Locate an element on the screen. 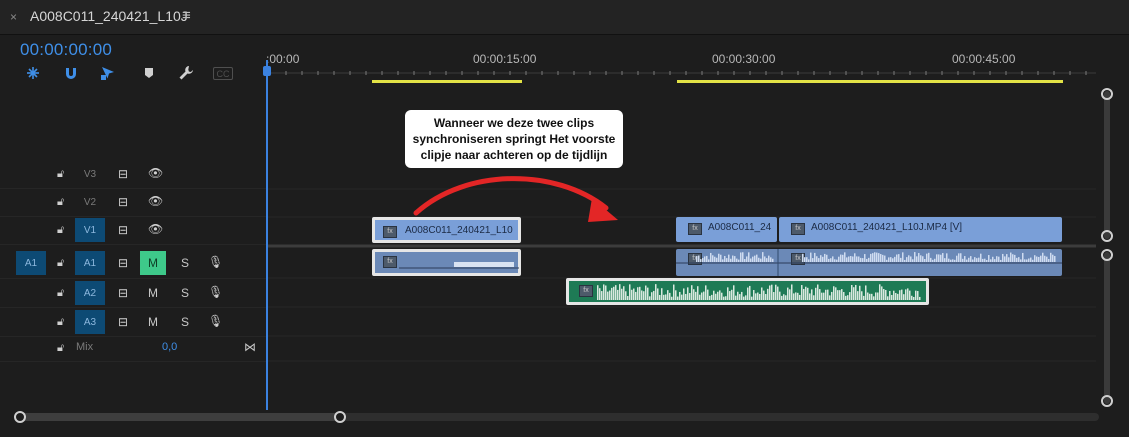 The height and width of the screenshot is (437, 1129). solo-button-a1: S is located at coordinates (185, 263).